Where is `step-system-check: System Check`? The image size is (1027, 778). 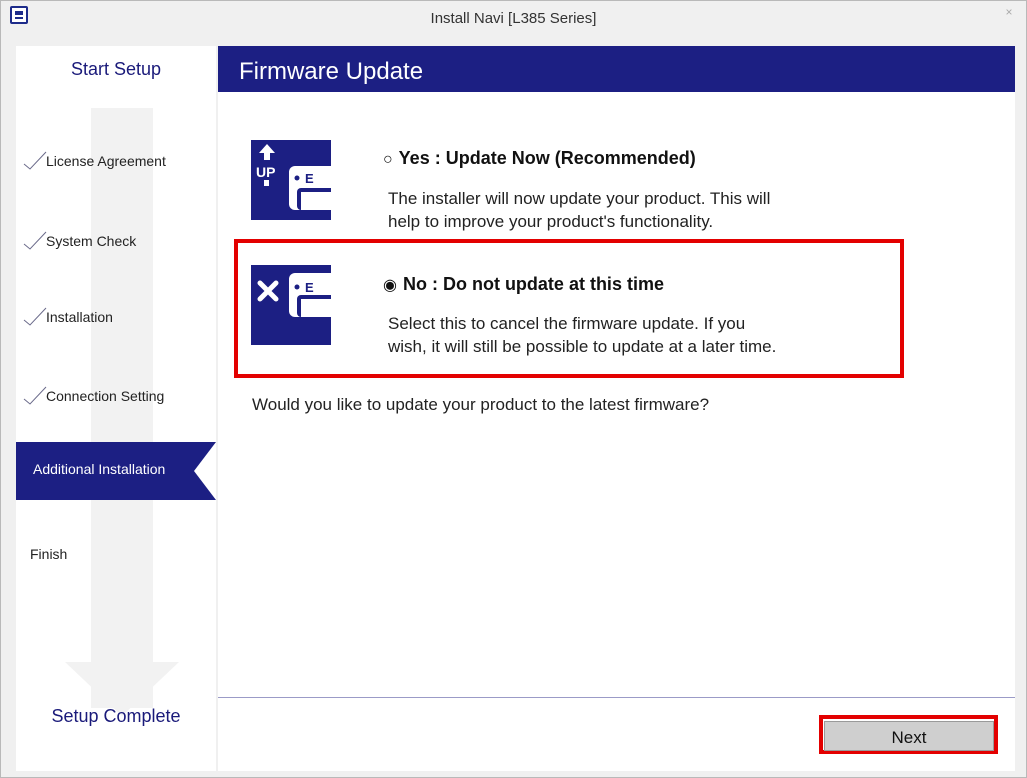 step-system-check: System Check is located at coordinates (116, 243).